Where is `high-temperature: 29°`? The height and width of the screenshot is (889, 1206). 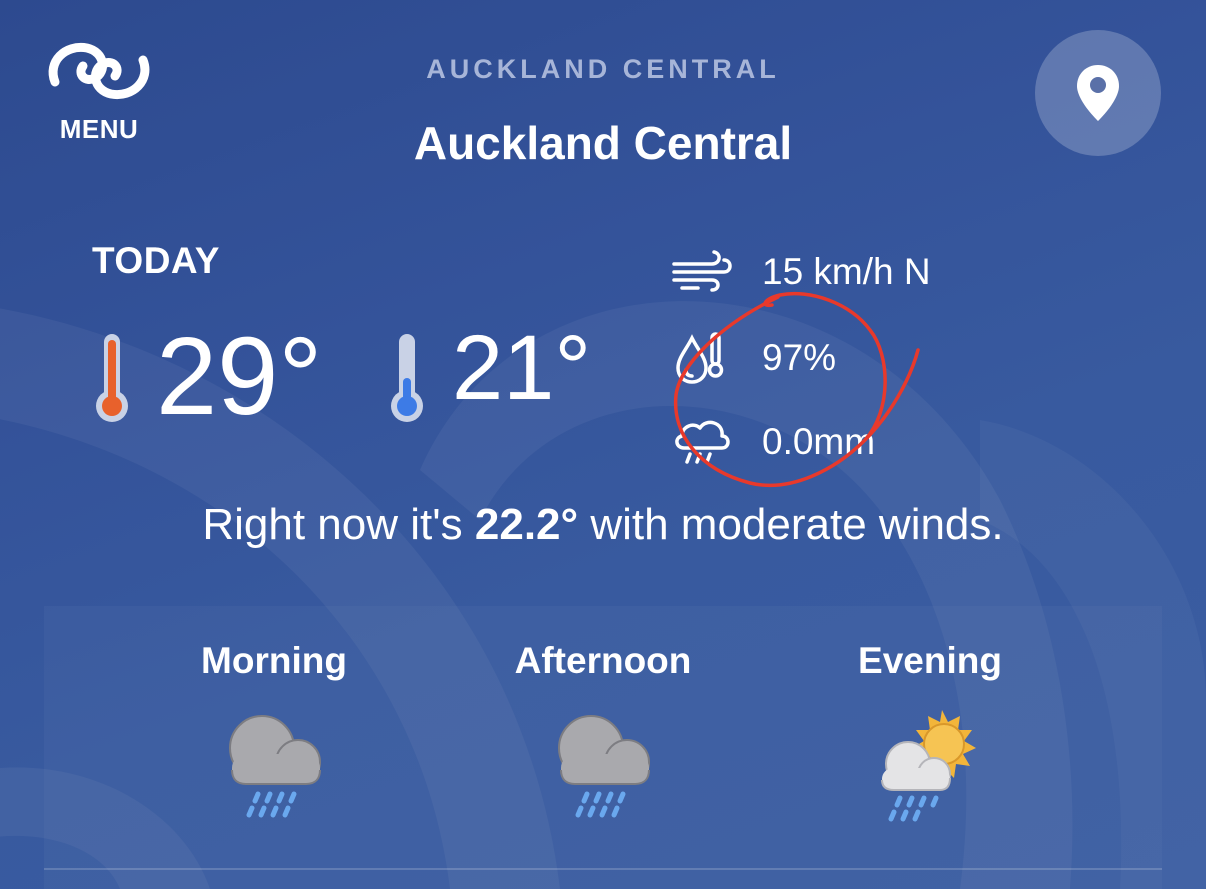
high-temperature: 29° is located at coordinates (239, 376).